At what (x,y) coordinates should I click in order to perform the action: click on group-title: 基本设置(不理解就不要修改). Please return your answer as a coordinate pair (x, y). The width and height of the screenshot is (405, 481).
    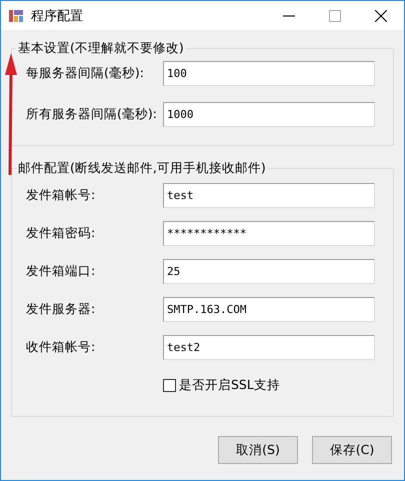
    Looking at the image, I should click on (101, 48).